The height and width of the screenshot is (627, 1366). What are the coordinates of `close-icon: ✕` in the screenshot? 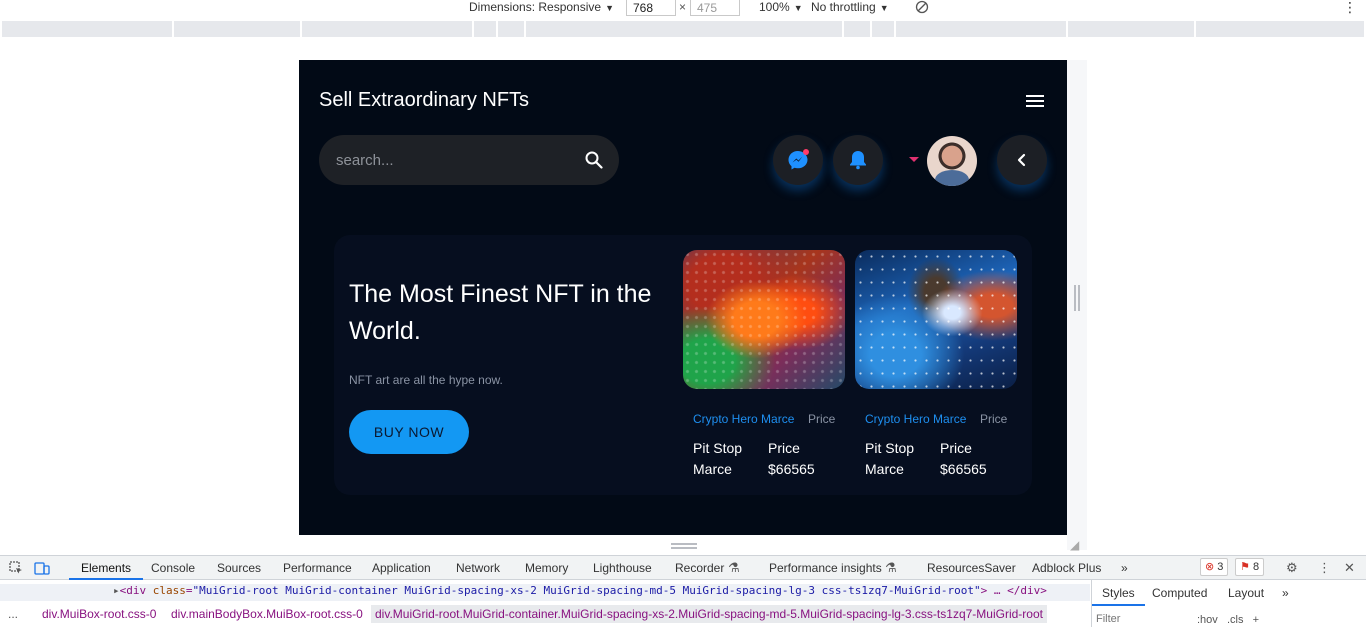 It's located at (1349, 568).